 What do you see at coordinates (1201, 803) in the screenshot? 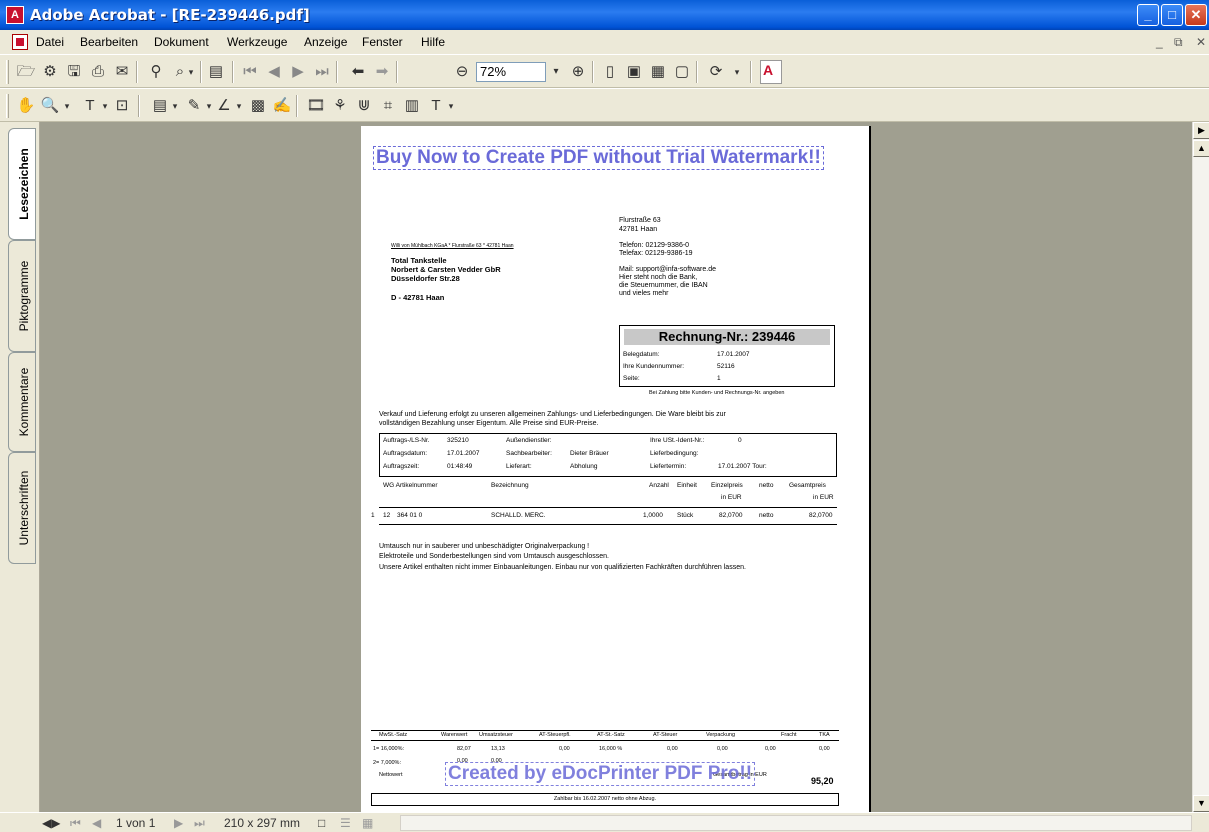
I see `scroll-down-icon: ▼` at bounding box center [1201, 803].